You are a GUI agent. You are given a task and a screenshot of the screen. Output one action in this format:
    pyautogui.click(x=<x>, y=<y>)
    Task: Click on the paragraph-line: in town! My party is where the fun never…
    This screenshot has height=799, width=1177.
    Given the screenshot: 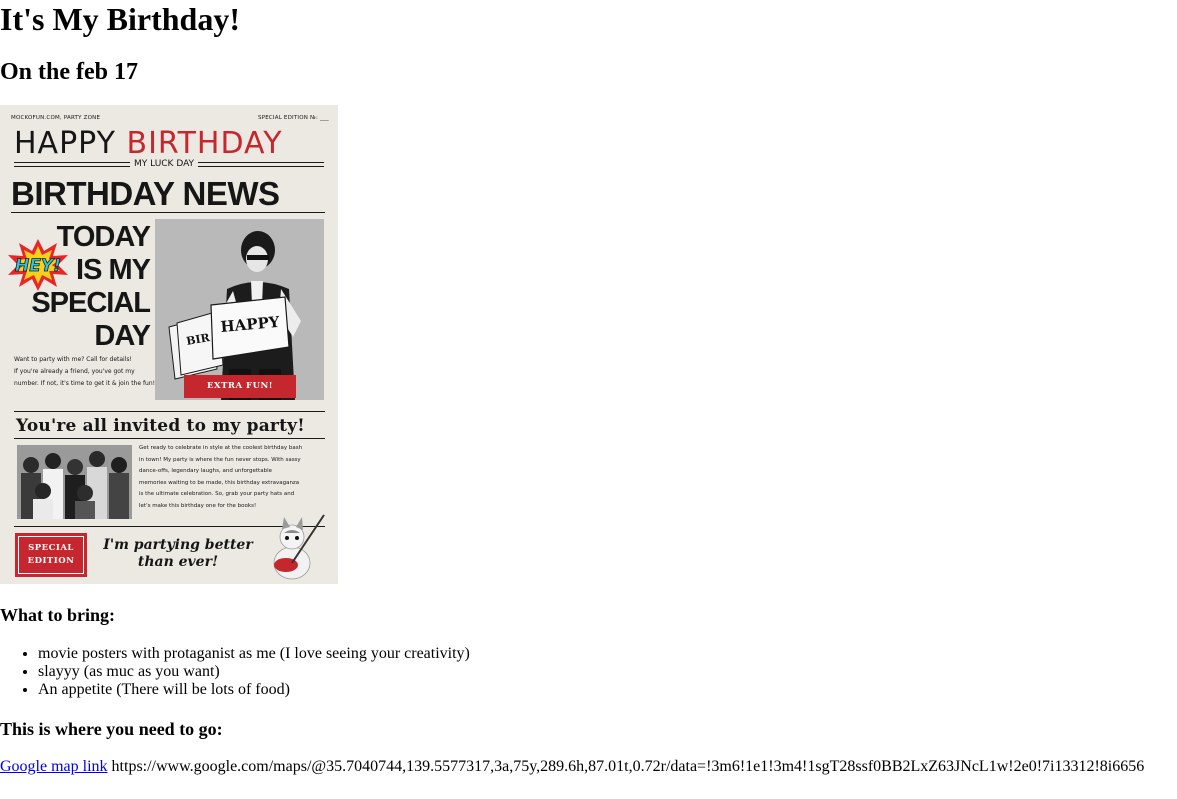 What is the action you would take?
    pyautogui.click(x=220, y=459)
    